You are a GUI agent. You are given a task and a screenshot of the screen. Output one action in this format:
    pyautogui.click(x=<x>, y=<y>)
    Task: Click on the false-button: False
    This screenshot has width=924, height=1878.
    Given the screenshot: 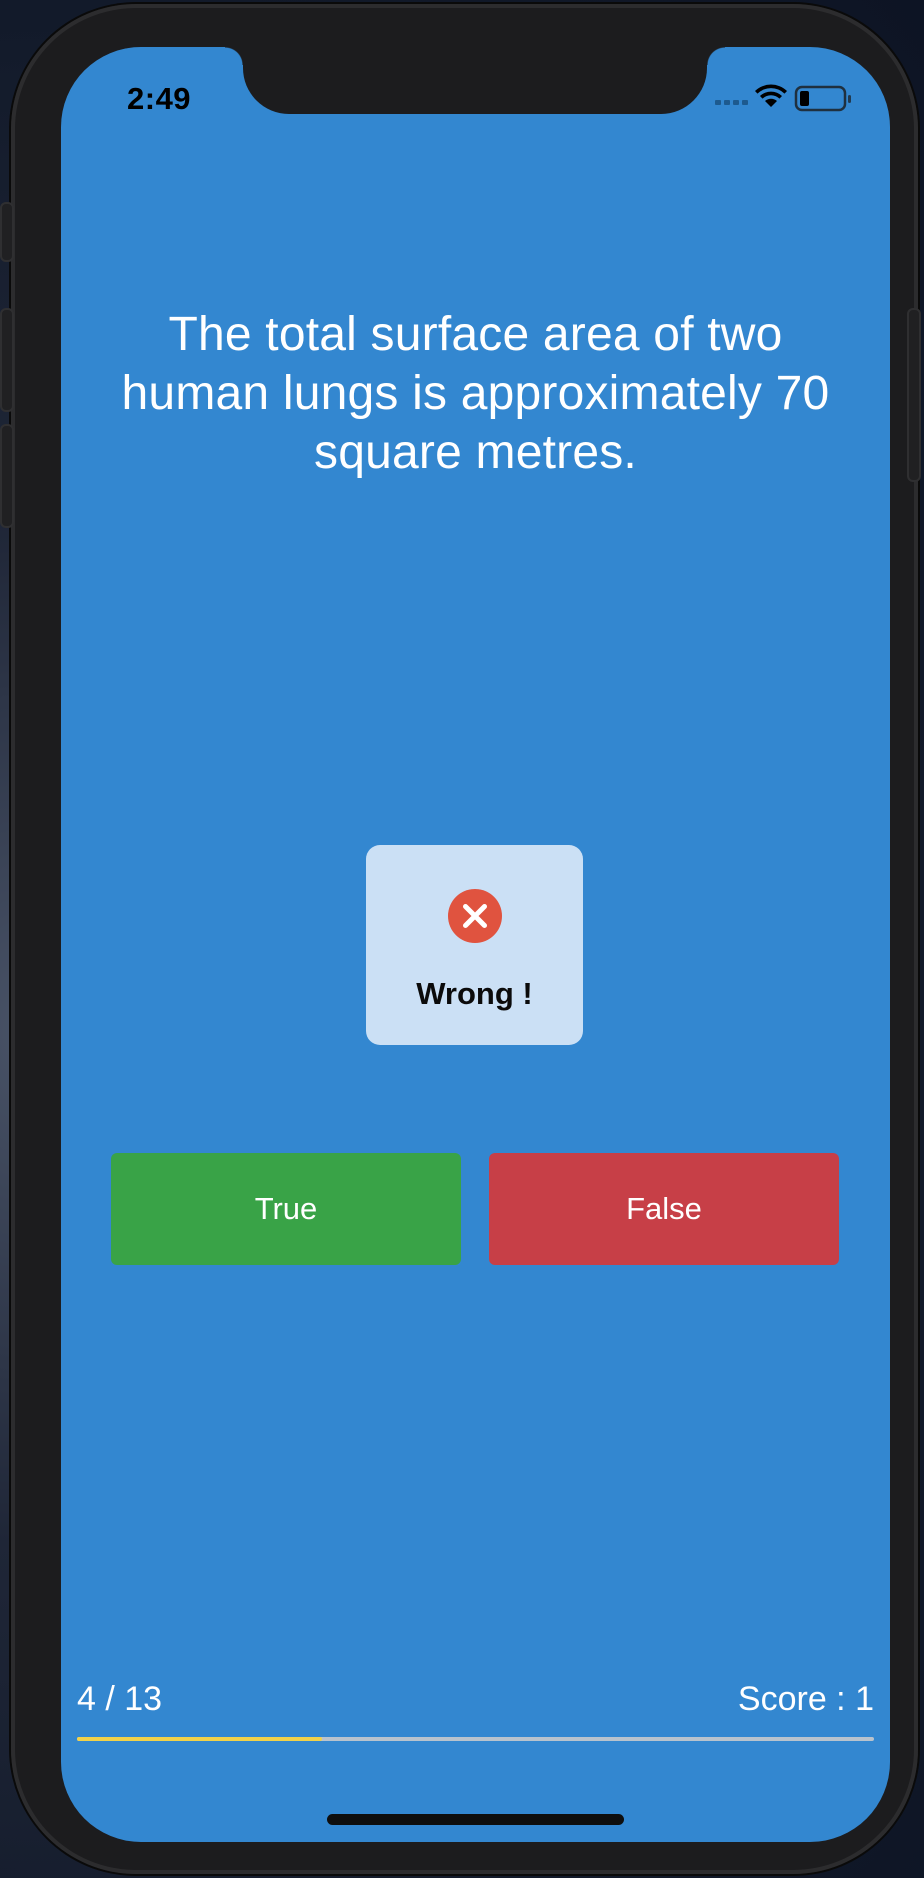 What is the action you would take?
    pyautogui.click(x=664, y=1209)
    